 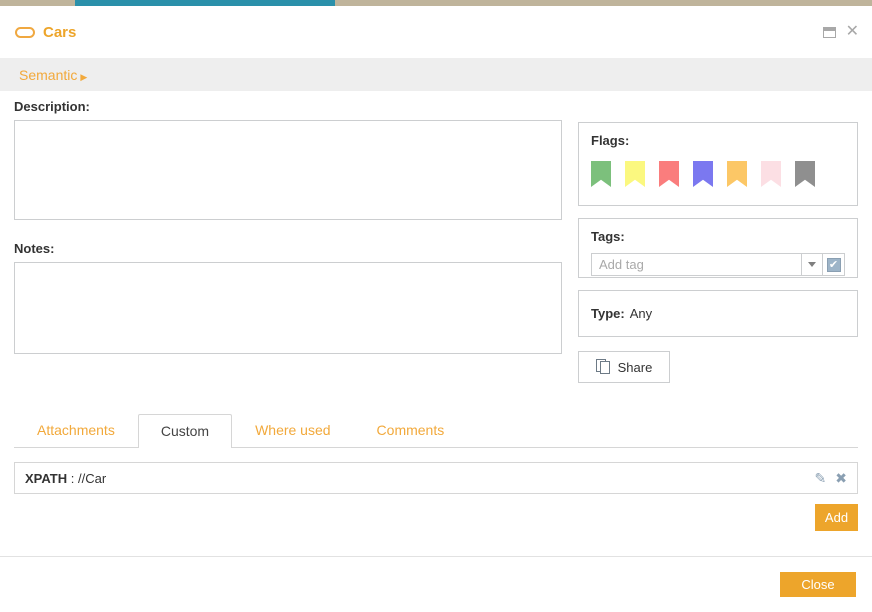 I want to click on tab-where-used: Where used, so click(x=292, y=430).